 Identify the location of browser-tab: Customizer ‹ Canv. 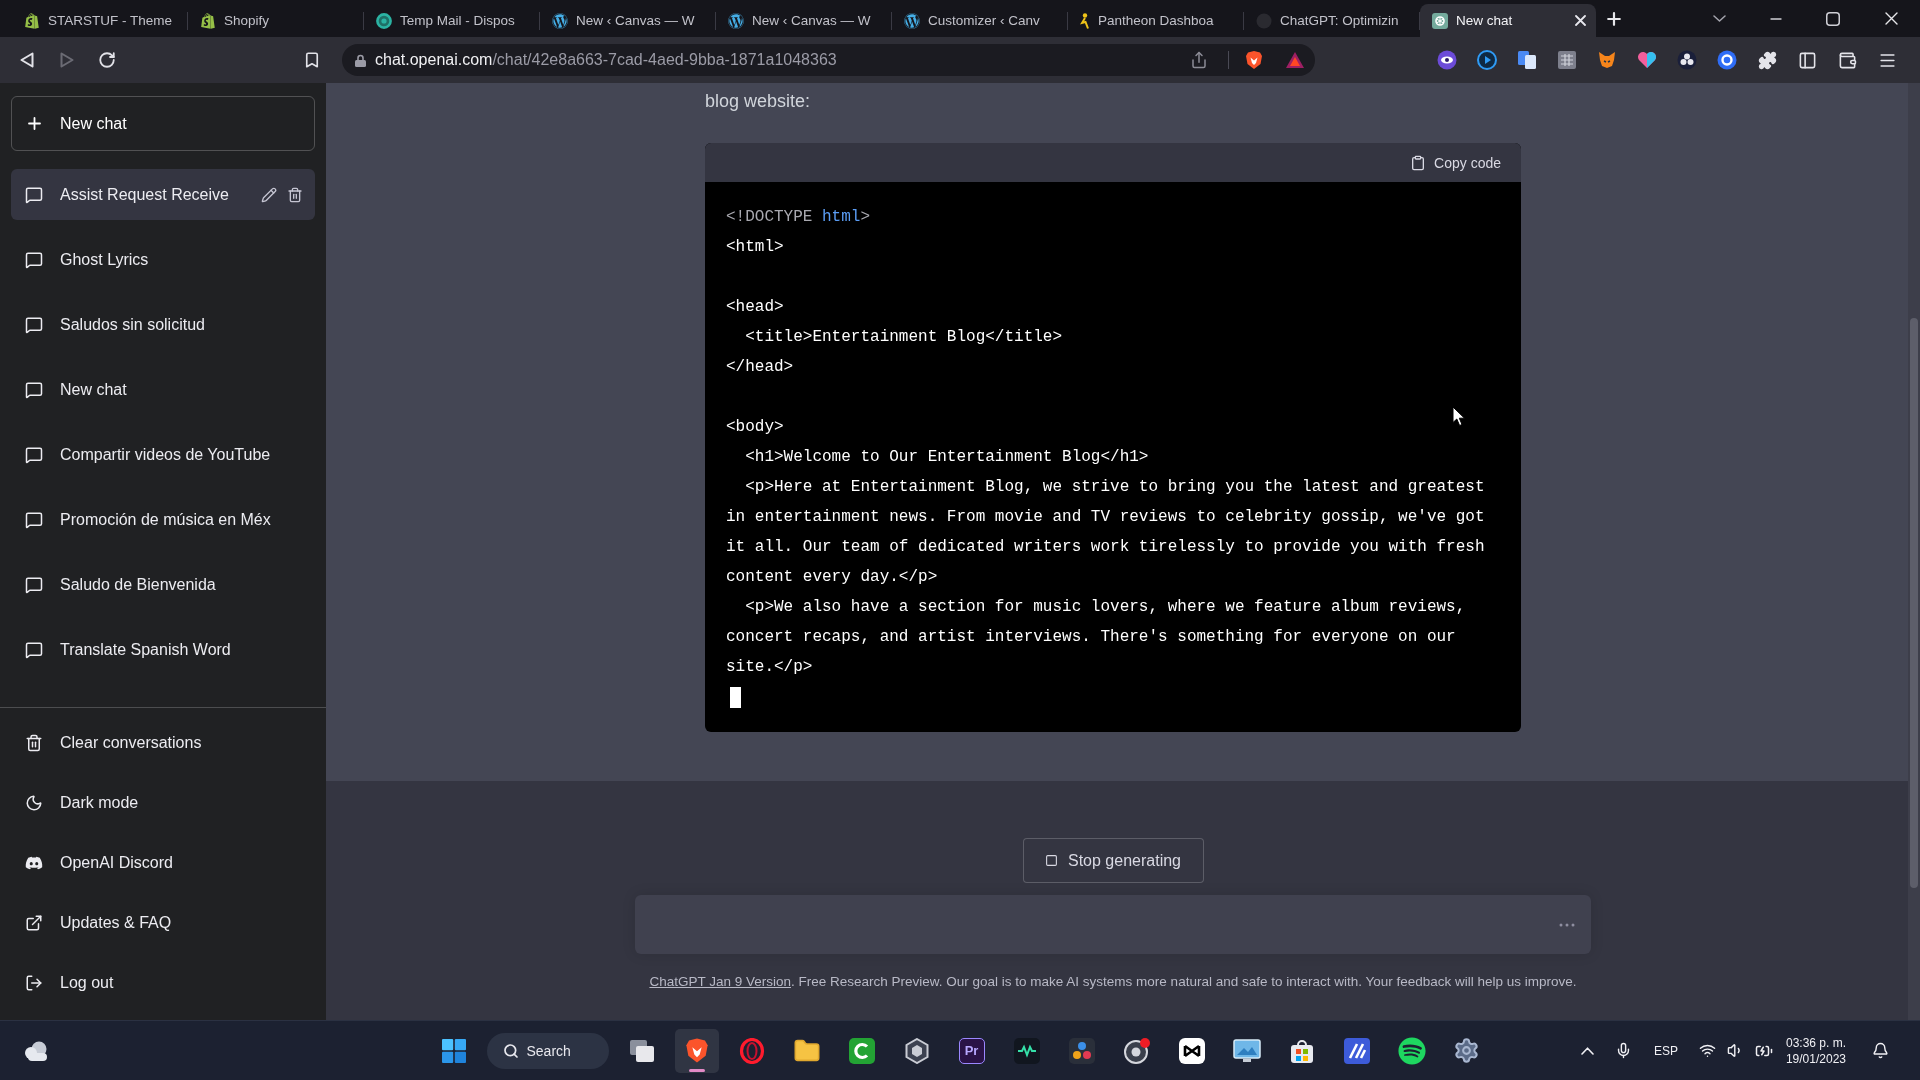
(980, 20).